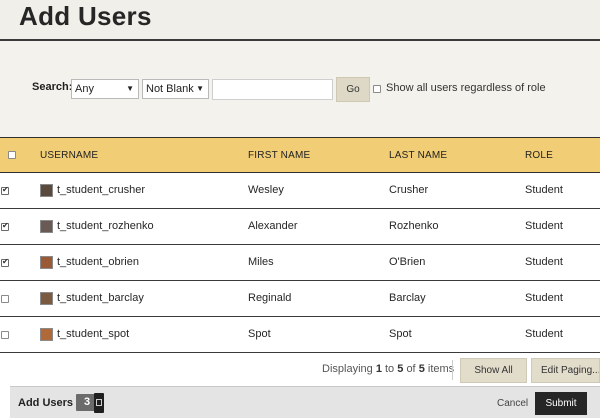  Describe the element at coordinates (305, 402) in the screenshot. I see `submit-bar: Add Users 3 Cancel Submit` at that location.